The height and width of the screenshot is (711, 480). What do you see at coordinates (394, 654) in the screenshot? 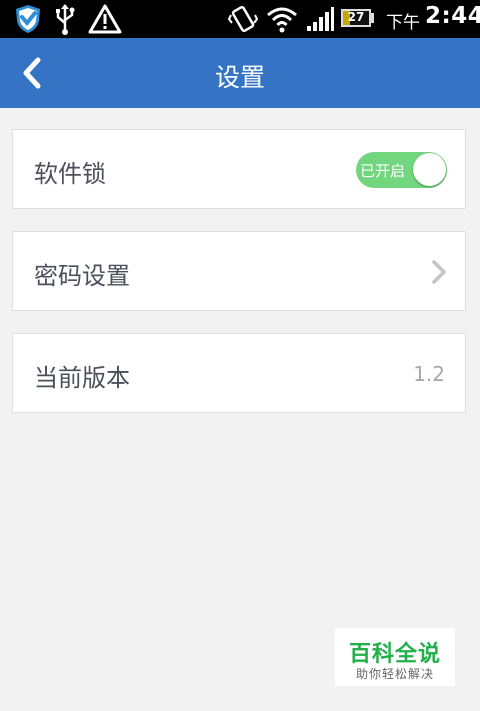
I see `watermark-title: 百科全说` at bounding box center [394, 654].